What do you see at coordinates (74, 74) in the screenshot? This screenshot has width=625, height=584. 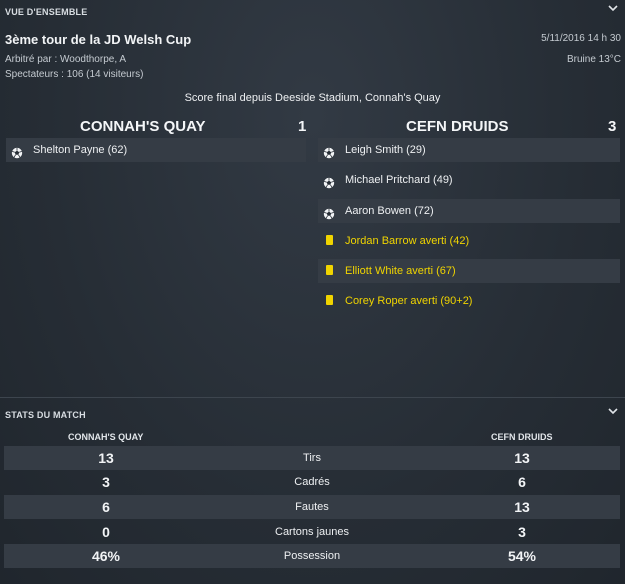 I see `attendance-text: Spectateurs : 106 (14 visiteurs)` at bounding box center [74, 74].